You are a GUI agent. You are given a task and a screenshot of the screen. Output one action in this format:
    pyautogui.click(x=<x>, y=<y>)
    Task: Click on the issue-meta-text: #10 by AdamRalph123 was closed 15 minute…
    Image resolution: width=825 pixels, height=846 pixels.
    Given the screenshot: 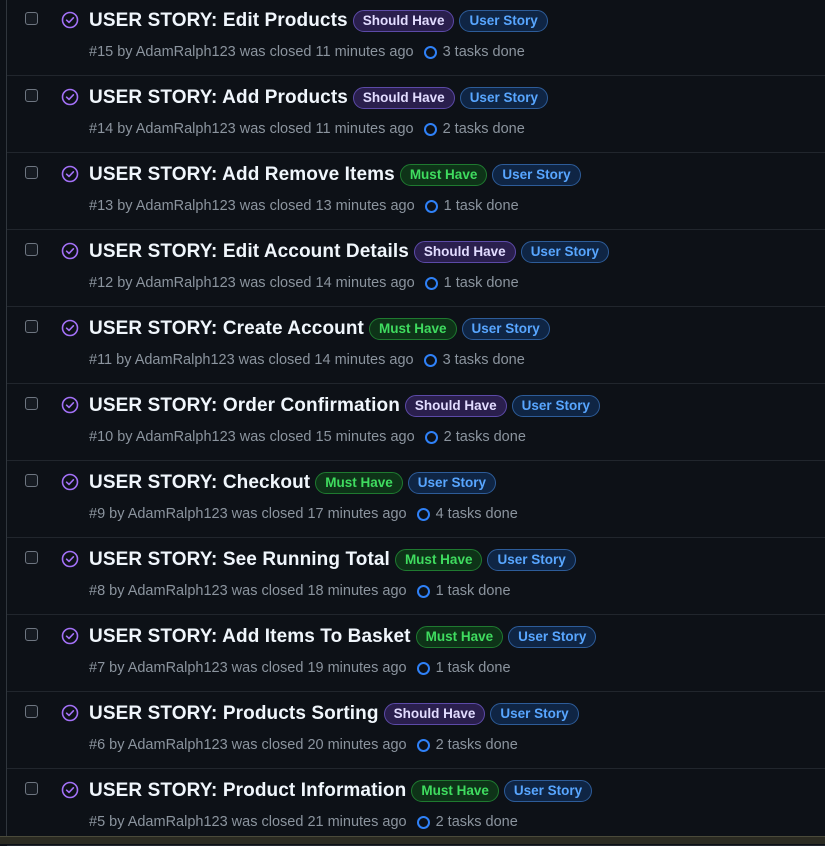 What is the action you would take?
    pyautogui.click(x=252, y=437)
    